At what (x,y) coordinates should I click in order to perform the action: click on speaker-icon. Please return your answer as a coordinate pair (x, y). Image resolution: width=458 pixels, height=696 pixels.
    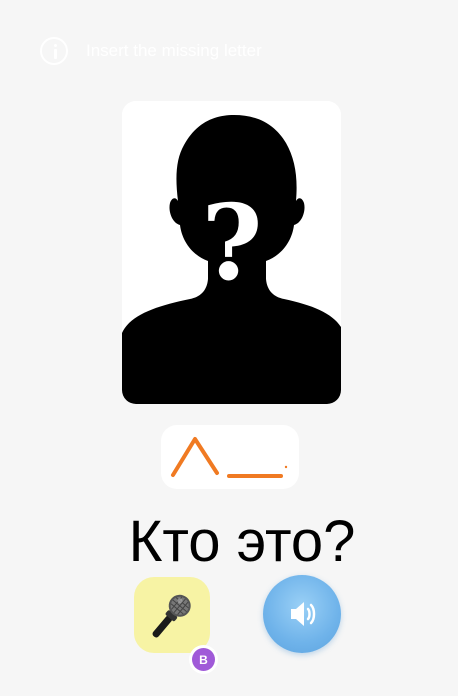
    Looking at the image, I should click on (303, 614).